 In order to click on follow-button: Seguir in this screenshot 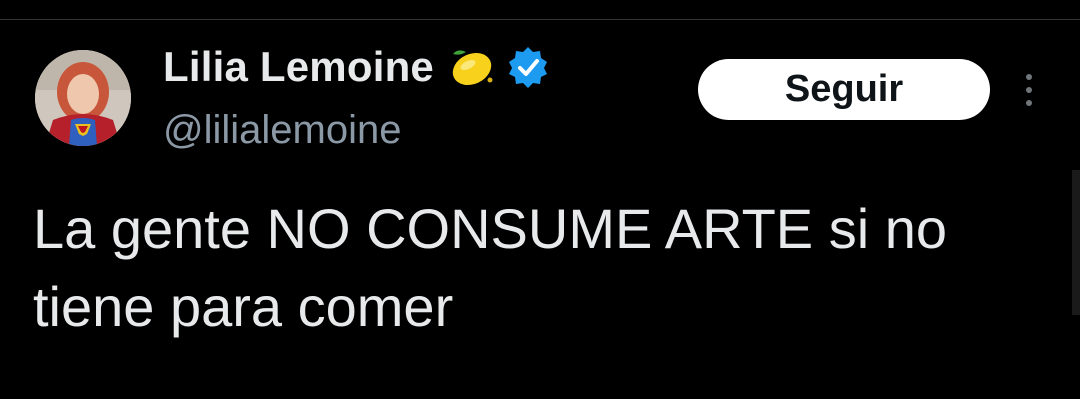, I will do `click(844, 89)`.